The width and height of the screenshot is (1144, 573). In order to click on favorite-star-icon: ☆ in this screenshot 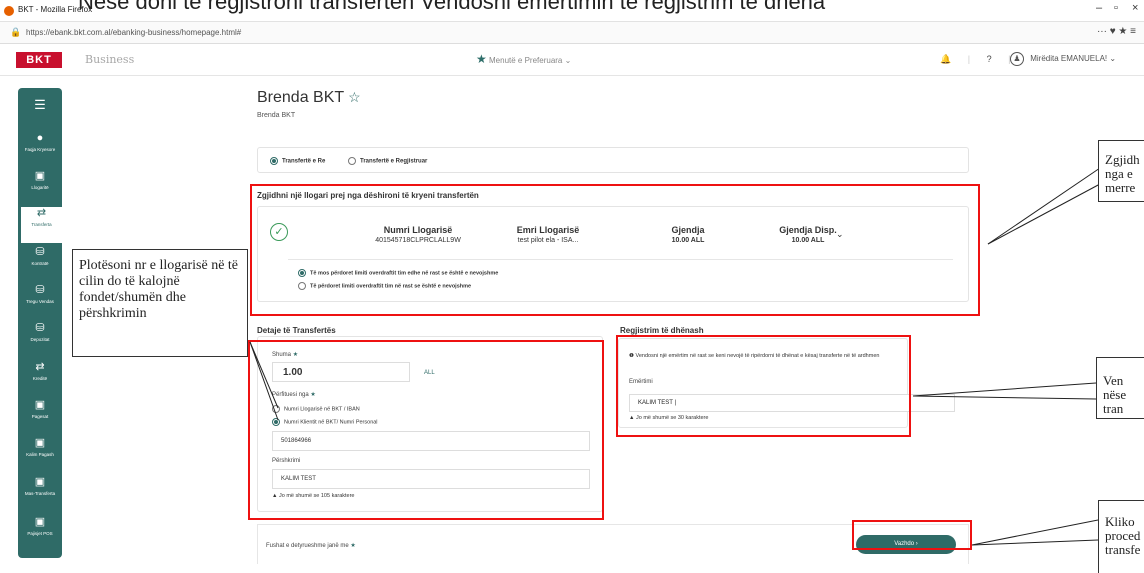, I will do `click(354, 97)`.